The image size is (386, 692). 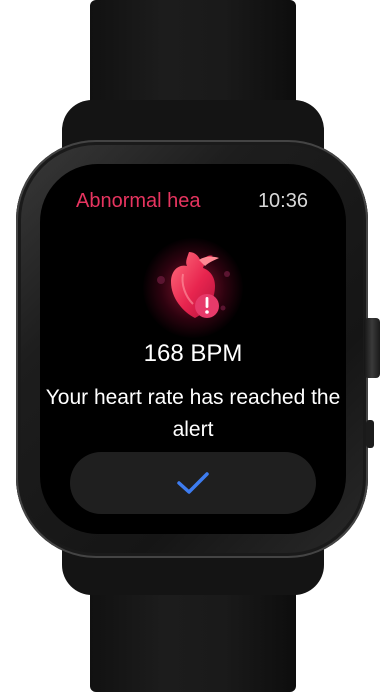 I want to click on confirm-button, so click(x=193, y=483).